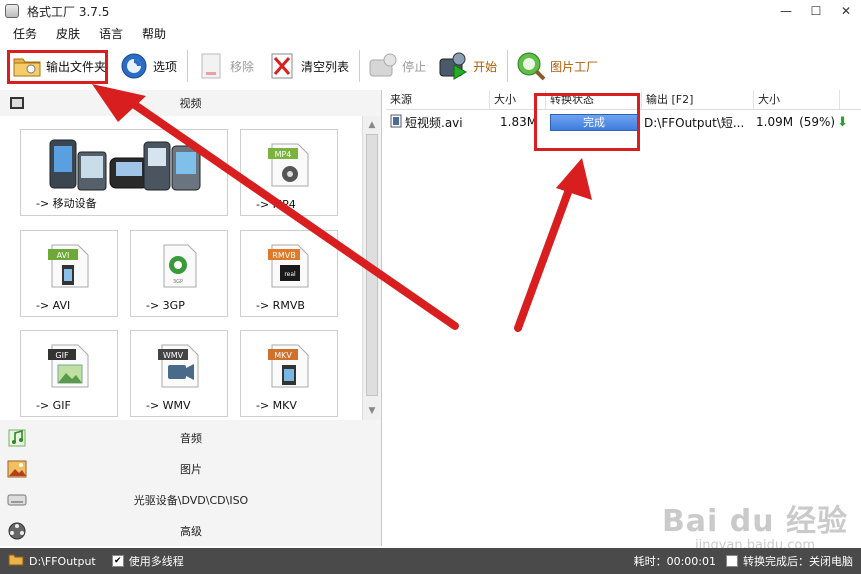 The height and width of the screenshot is (574, 861). Describe the element at coordinates (372, 265) in the screenshot. I see `scrollbar-thumb` at that location.